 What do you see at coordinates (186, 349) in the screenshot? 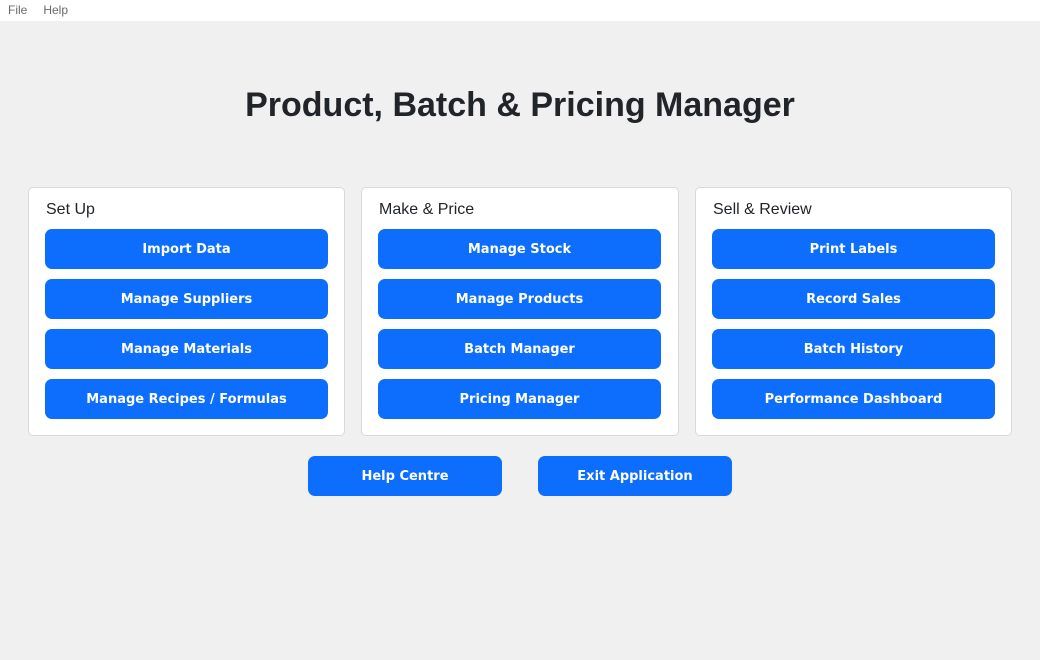
I see `manage-materials-button: Manage Materials` at bounding box center [186, 349].